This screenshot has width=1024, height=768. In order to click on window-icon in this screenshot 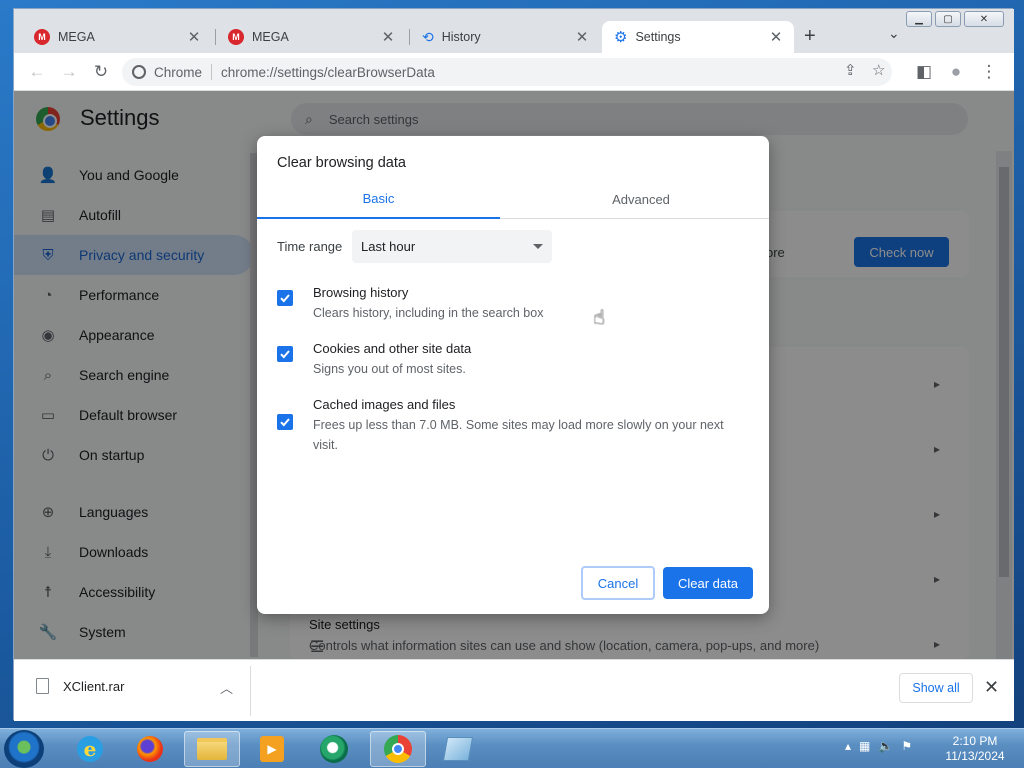, I will do `click(458, 749)`.